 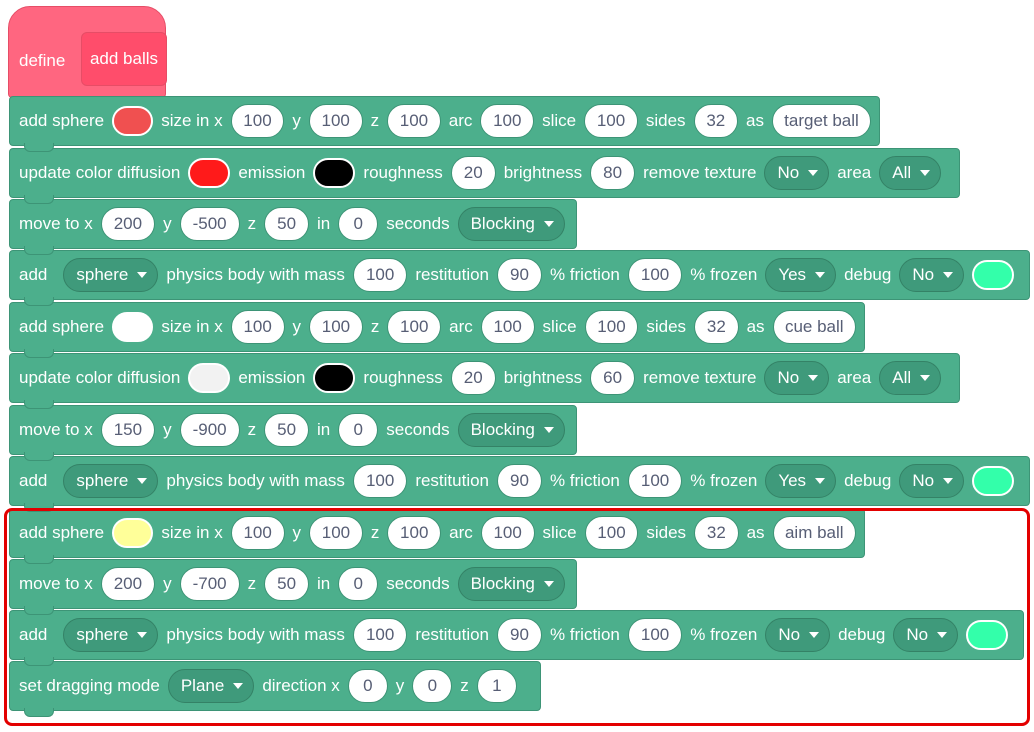 What do you see at coordinates (297, 326) in the screenshot?
I see `label: y` at bounding box center [297, 326].